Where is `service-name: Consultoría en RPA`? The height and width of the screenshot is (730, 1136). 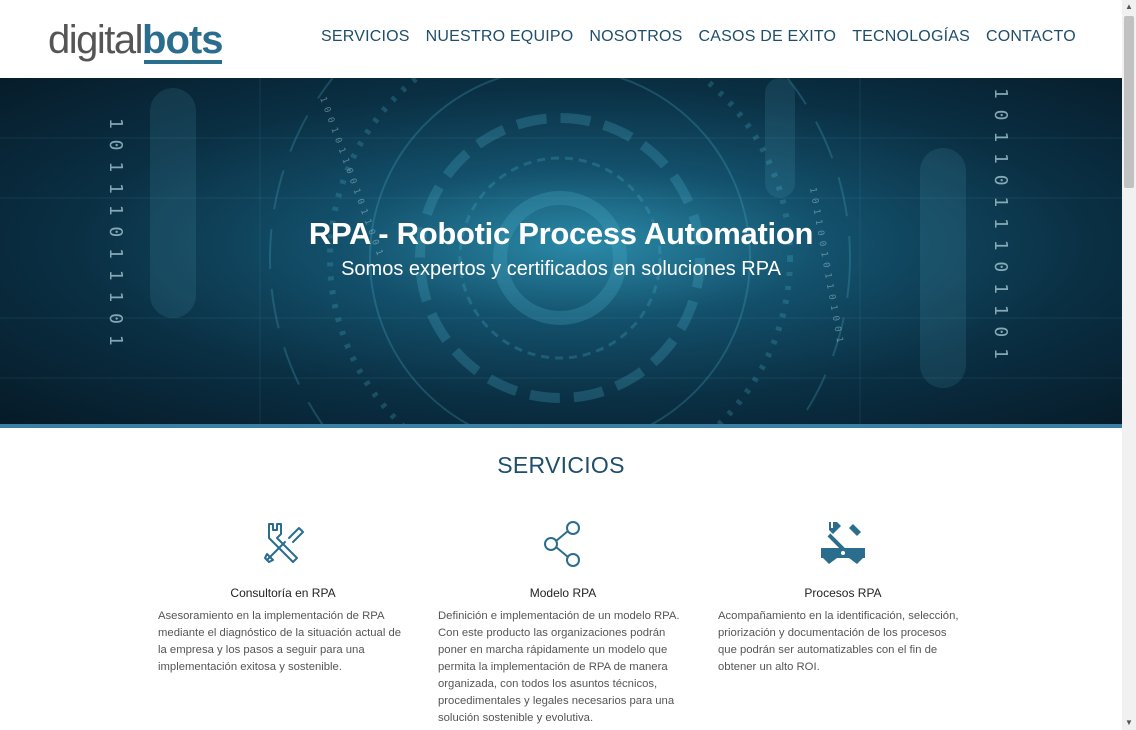 service-name: Consultoría en RPA is located at coordinates (283, 593).